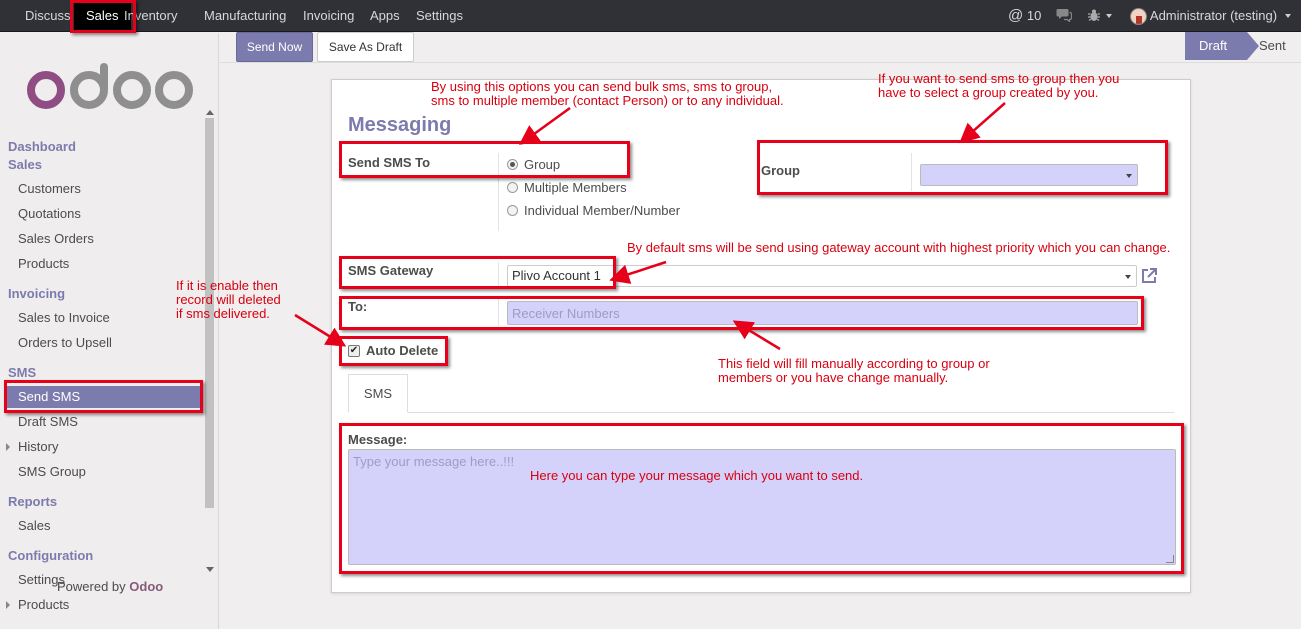  Describe the element at coordinates (223, 313) in the screenshot. I see `note-delete-line3: if sms delivered.` at that location.